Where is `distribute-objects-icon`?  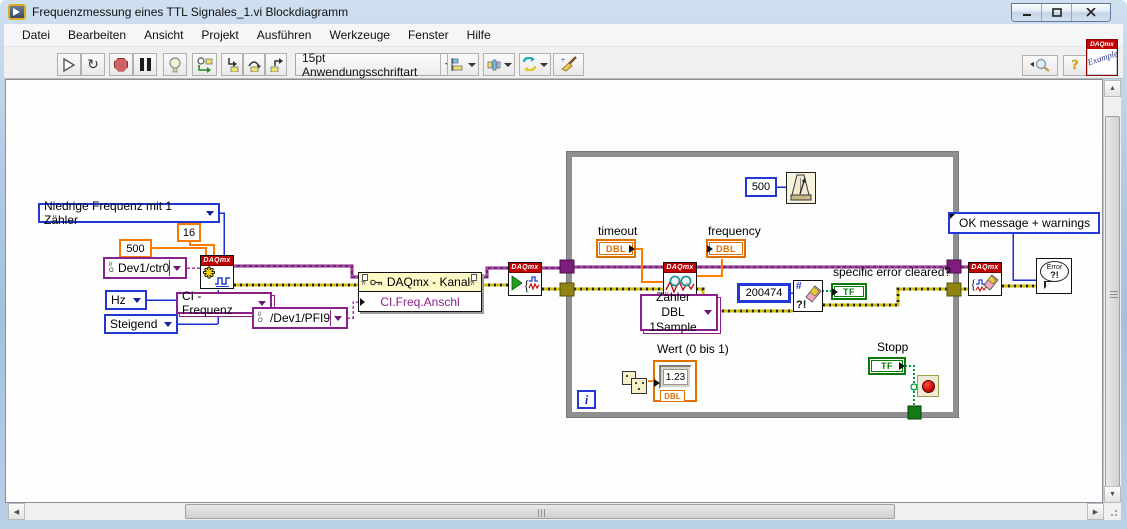
distribute-objects-icon is located at coordinates (493, 64).